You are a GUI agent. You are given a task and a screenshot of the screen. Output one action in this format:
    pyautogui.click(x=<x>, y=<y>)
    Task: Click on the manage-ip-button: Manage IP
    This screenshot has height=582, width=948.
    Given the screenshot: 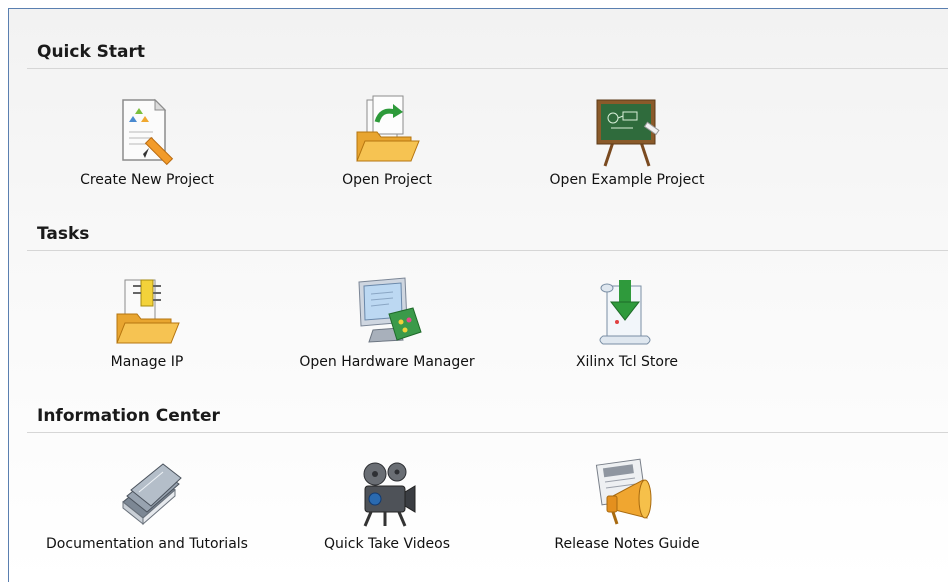 What is the action you would take?
    pyautogui.click(x=147, y=319)
    